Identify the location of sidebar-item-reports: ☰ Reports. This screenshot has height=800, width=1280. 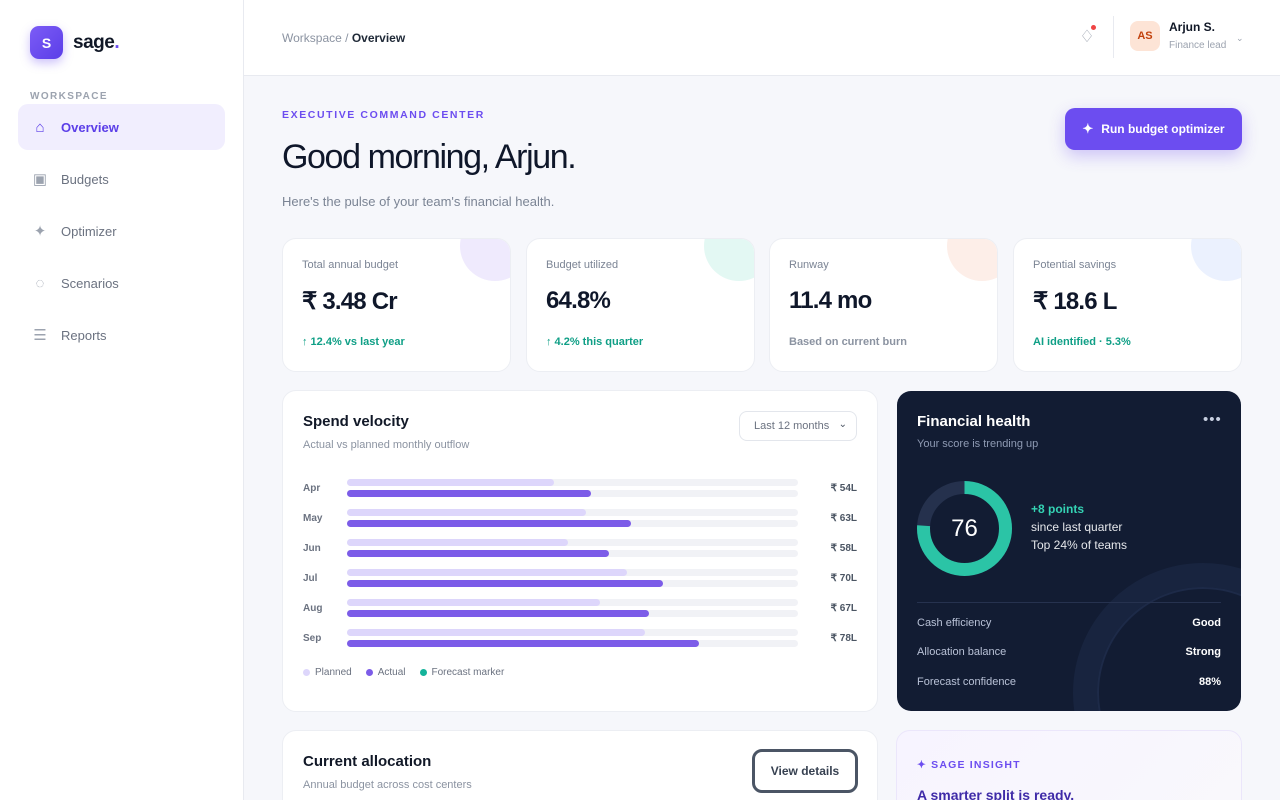
(121, 335).